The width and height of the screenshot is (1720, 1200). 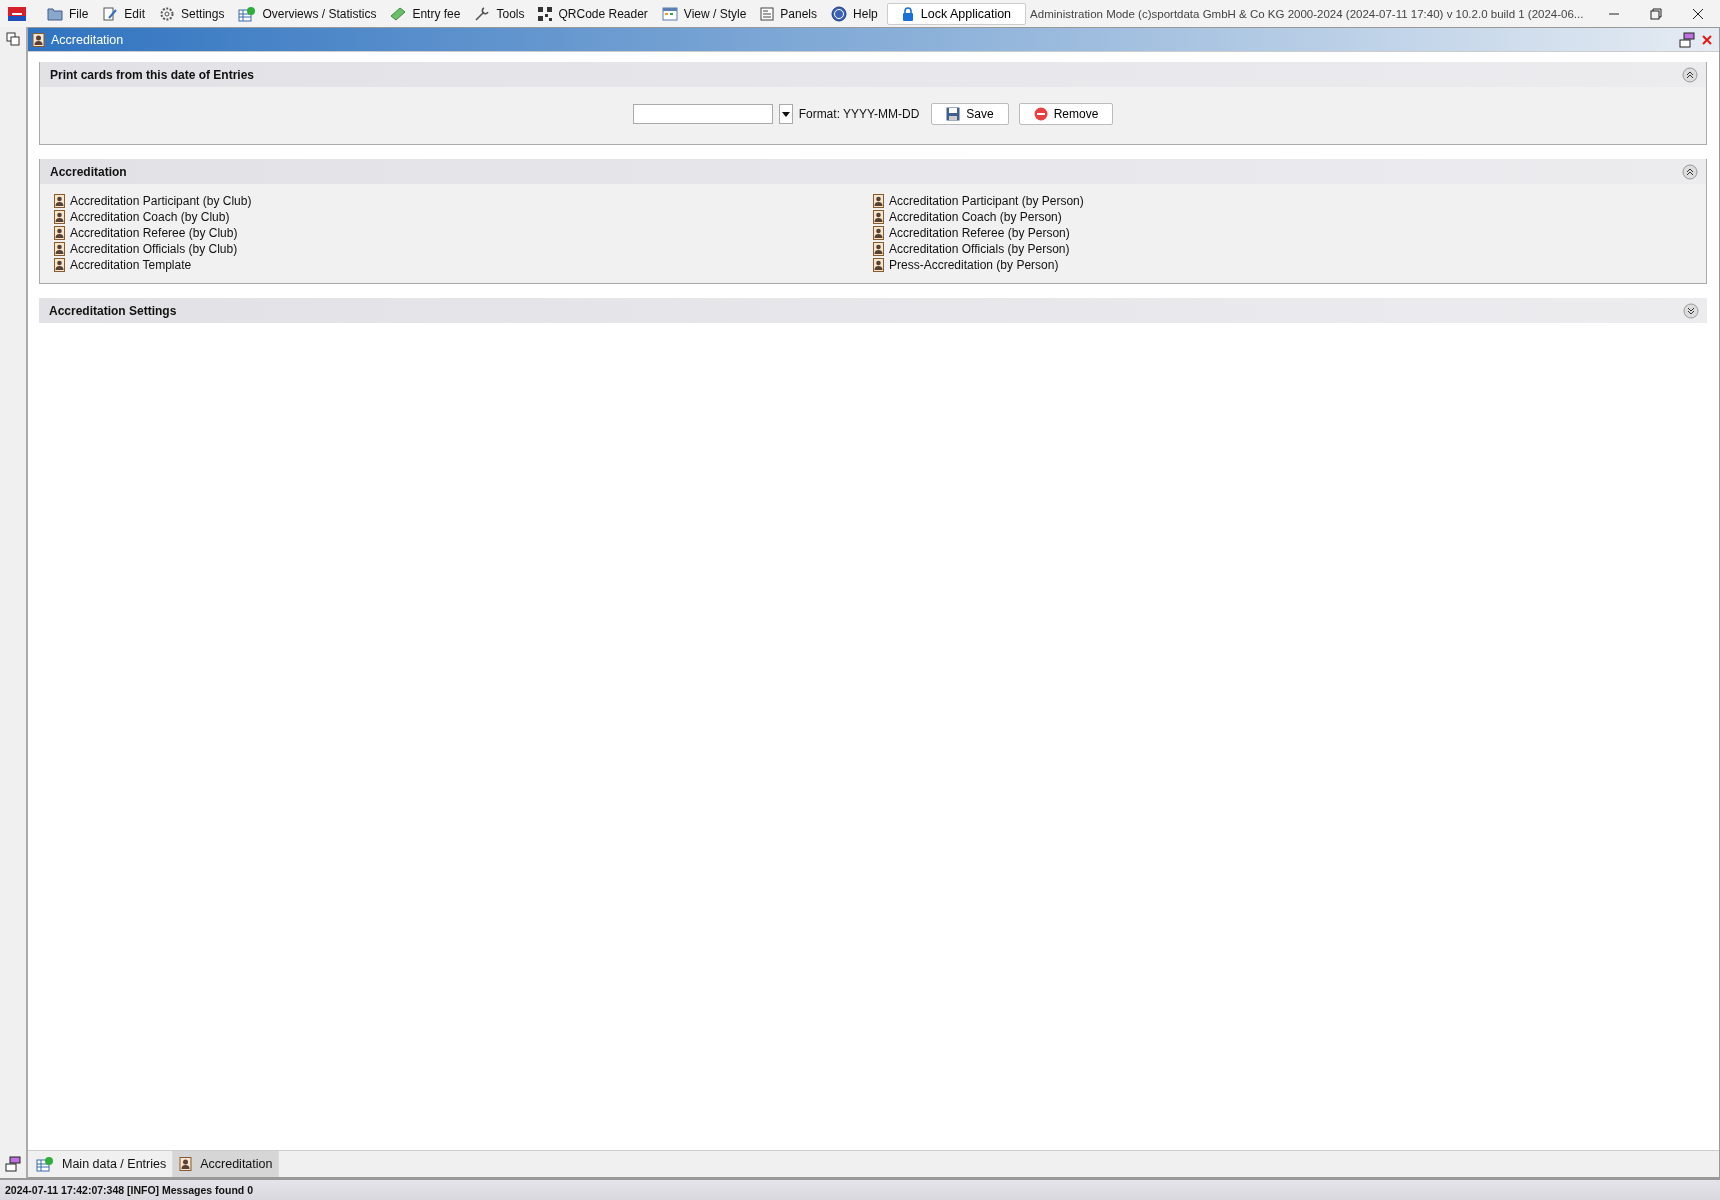 What do you see at coordinates (1066, 114) in the screenshot?
I see `remove-button: Remove` at bounding box center [1066, 114].